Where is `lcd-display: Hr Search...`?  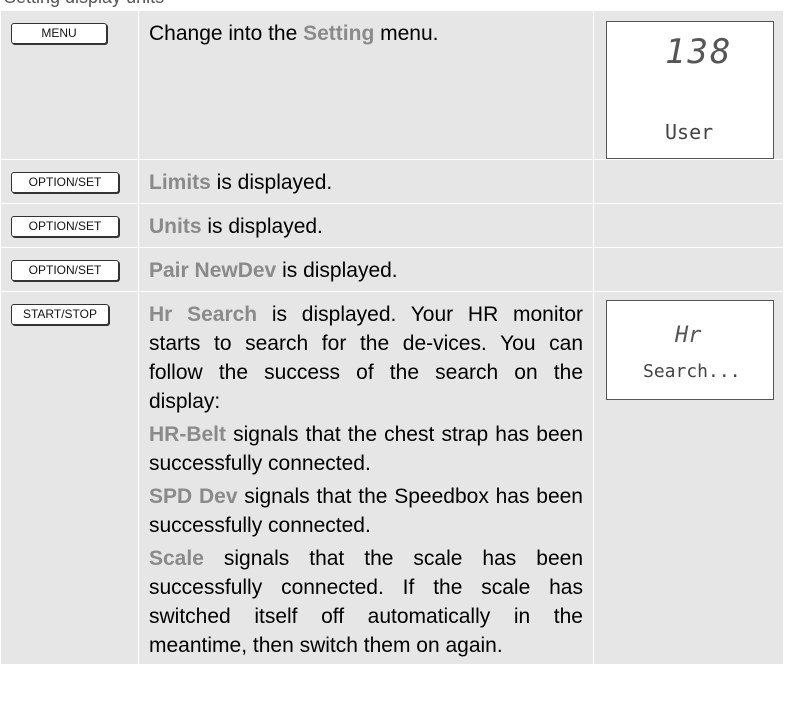
lcd-display: Hr Search... is located at coordinates (690, 350).